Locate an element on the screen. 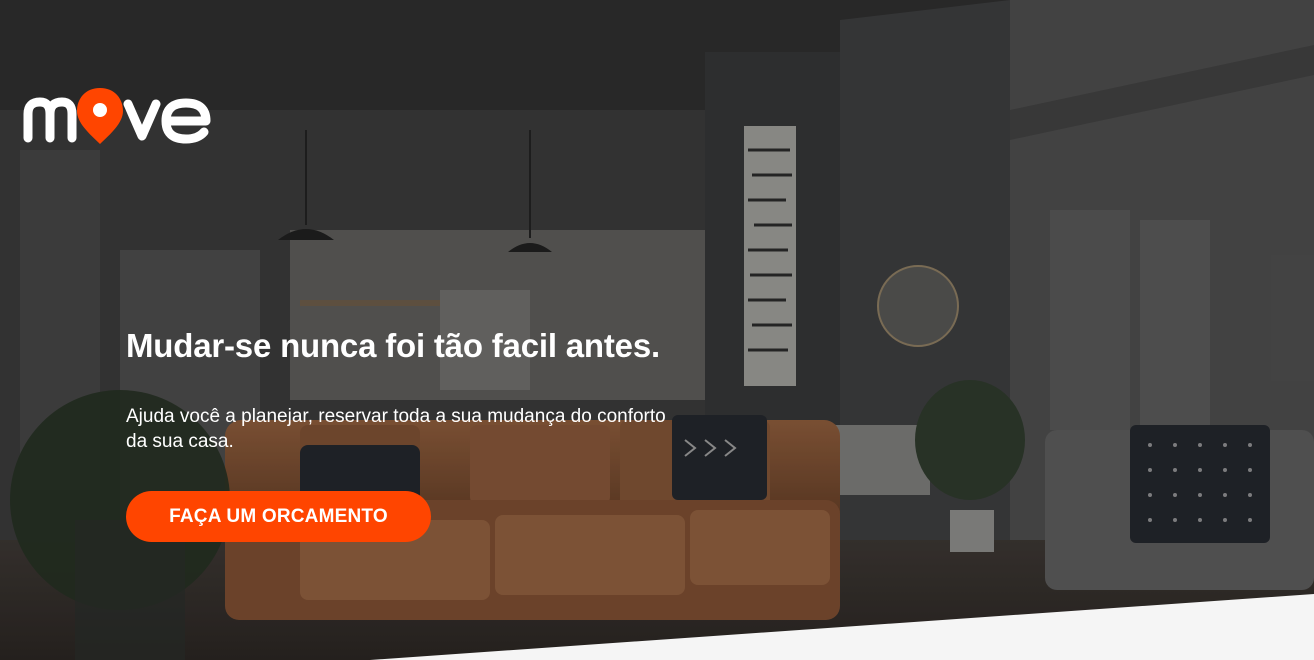 The width and height of the screenshot is (1314, 660). get-quote-button: FAÇA UM ORCAMENTO is located at coordinates (278, 516).